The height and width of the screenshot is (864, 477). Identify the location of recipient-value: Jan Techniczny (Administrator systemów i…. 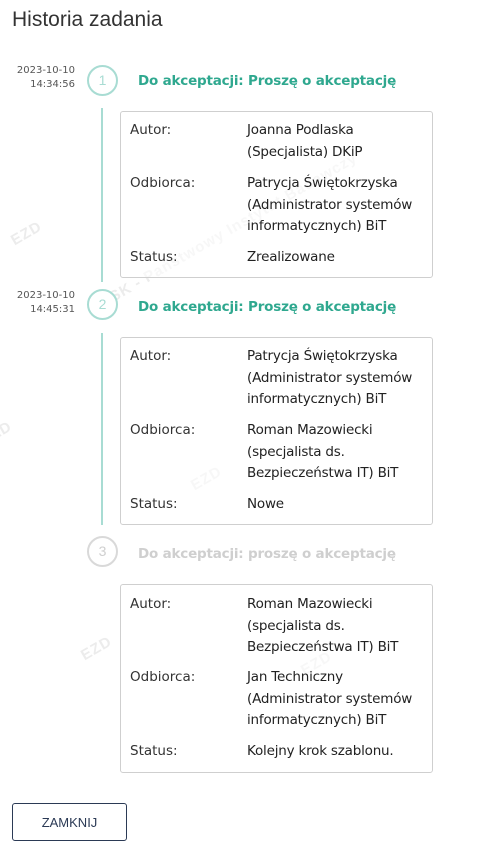
(330, 698).